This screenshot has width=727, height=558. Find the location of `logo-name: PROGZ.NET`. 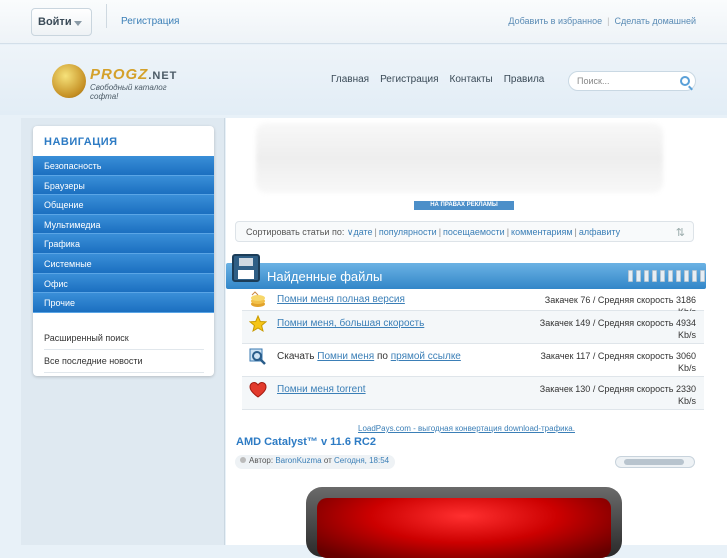

logo-name: PROGZ.NET is located at coordinates (133, 74).